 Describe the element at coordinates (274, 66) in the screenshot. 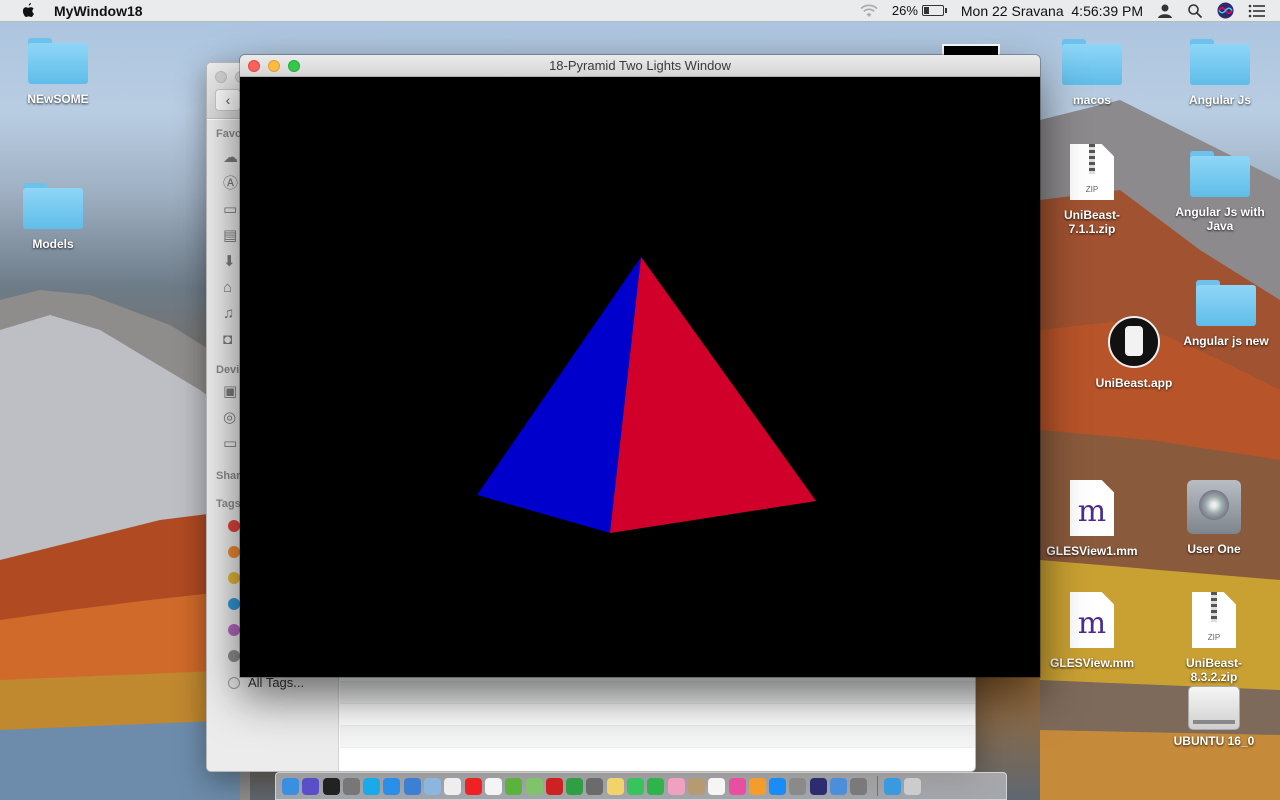

I see `minimize-button` at that location.